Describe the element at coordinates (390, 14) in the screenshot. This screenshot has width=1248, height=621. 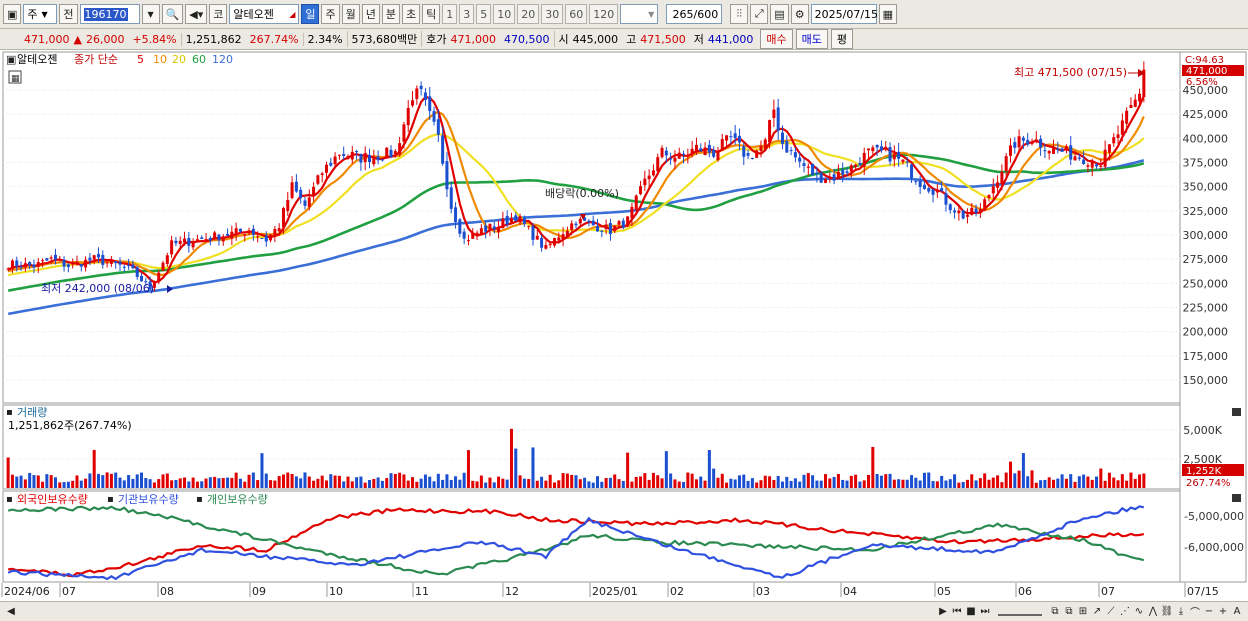
I see `period-minute: 분` at that location.